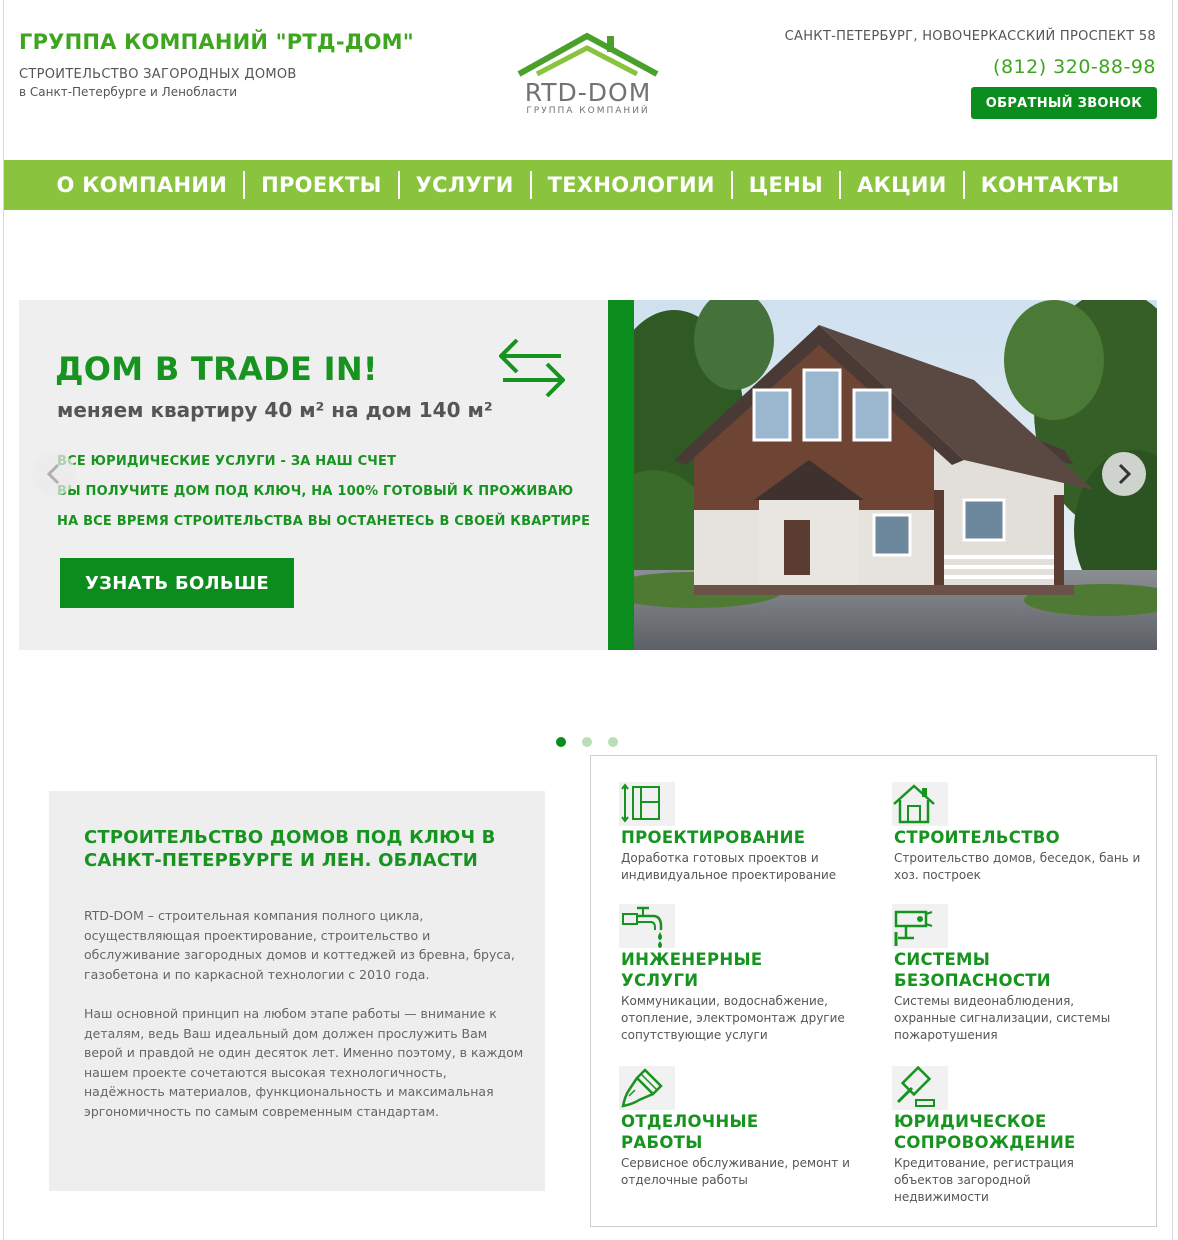 This screenshot has width=1178, height=1240. I want to click on paint-brush-icon, so click(647, 1088).